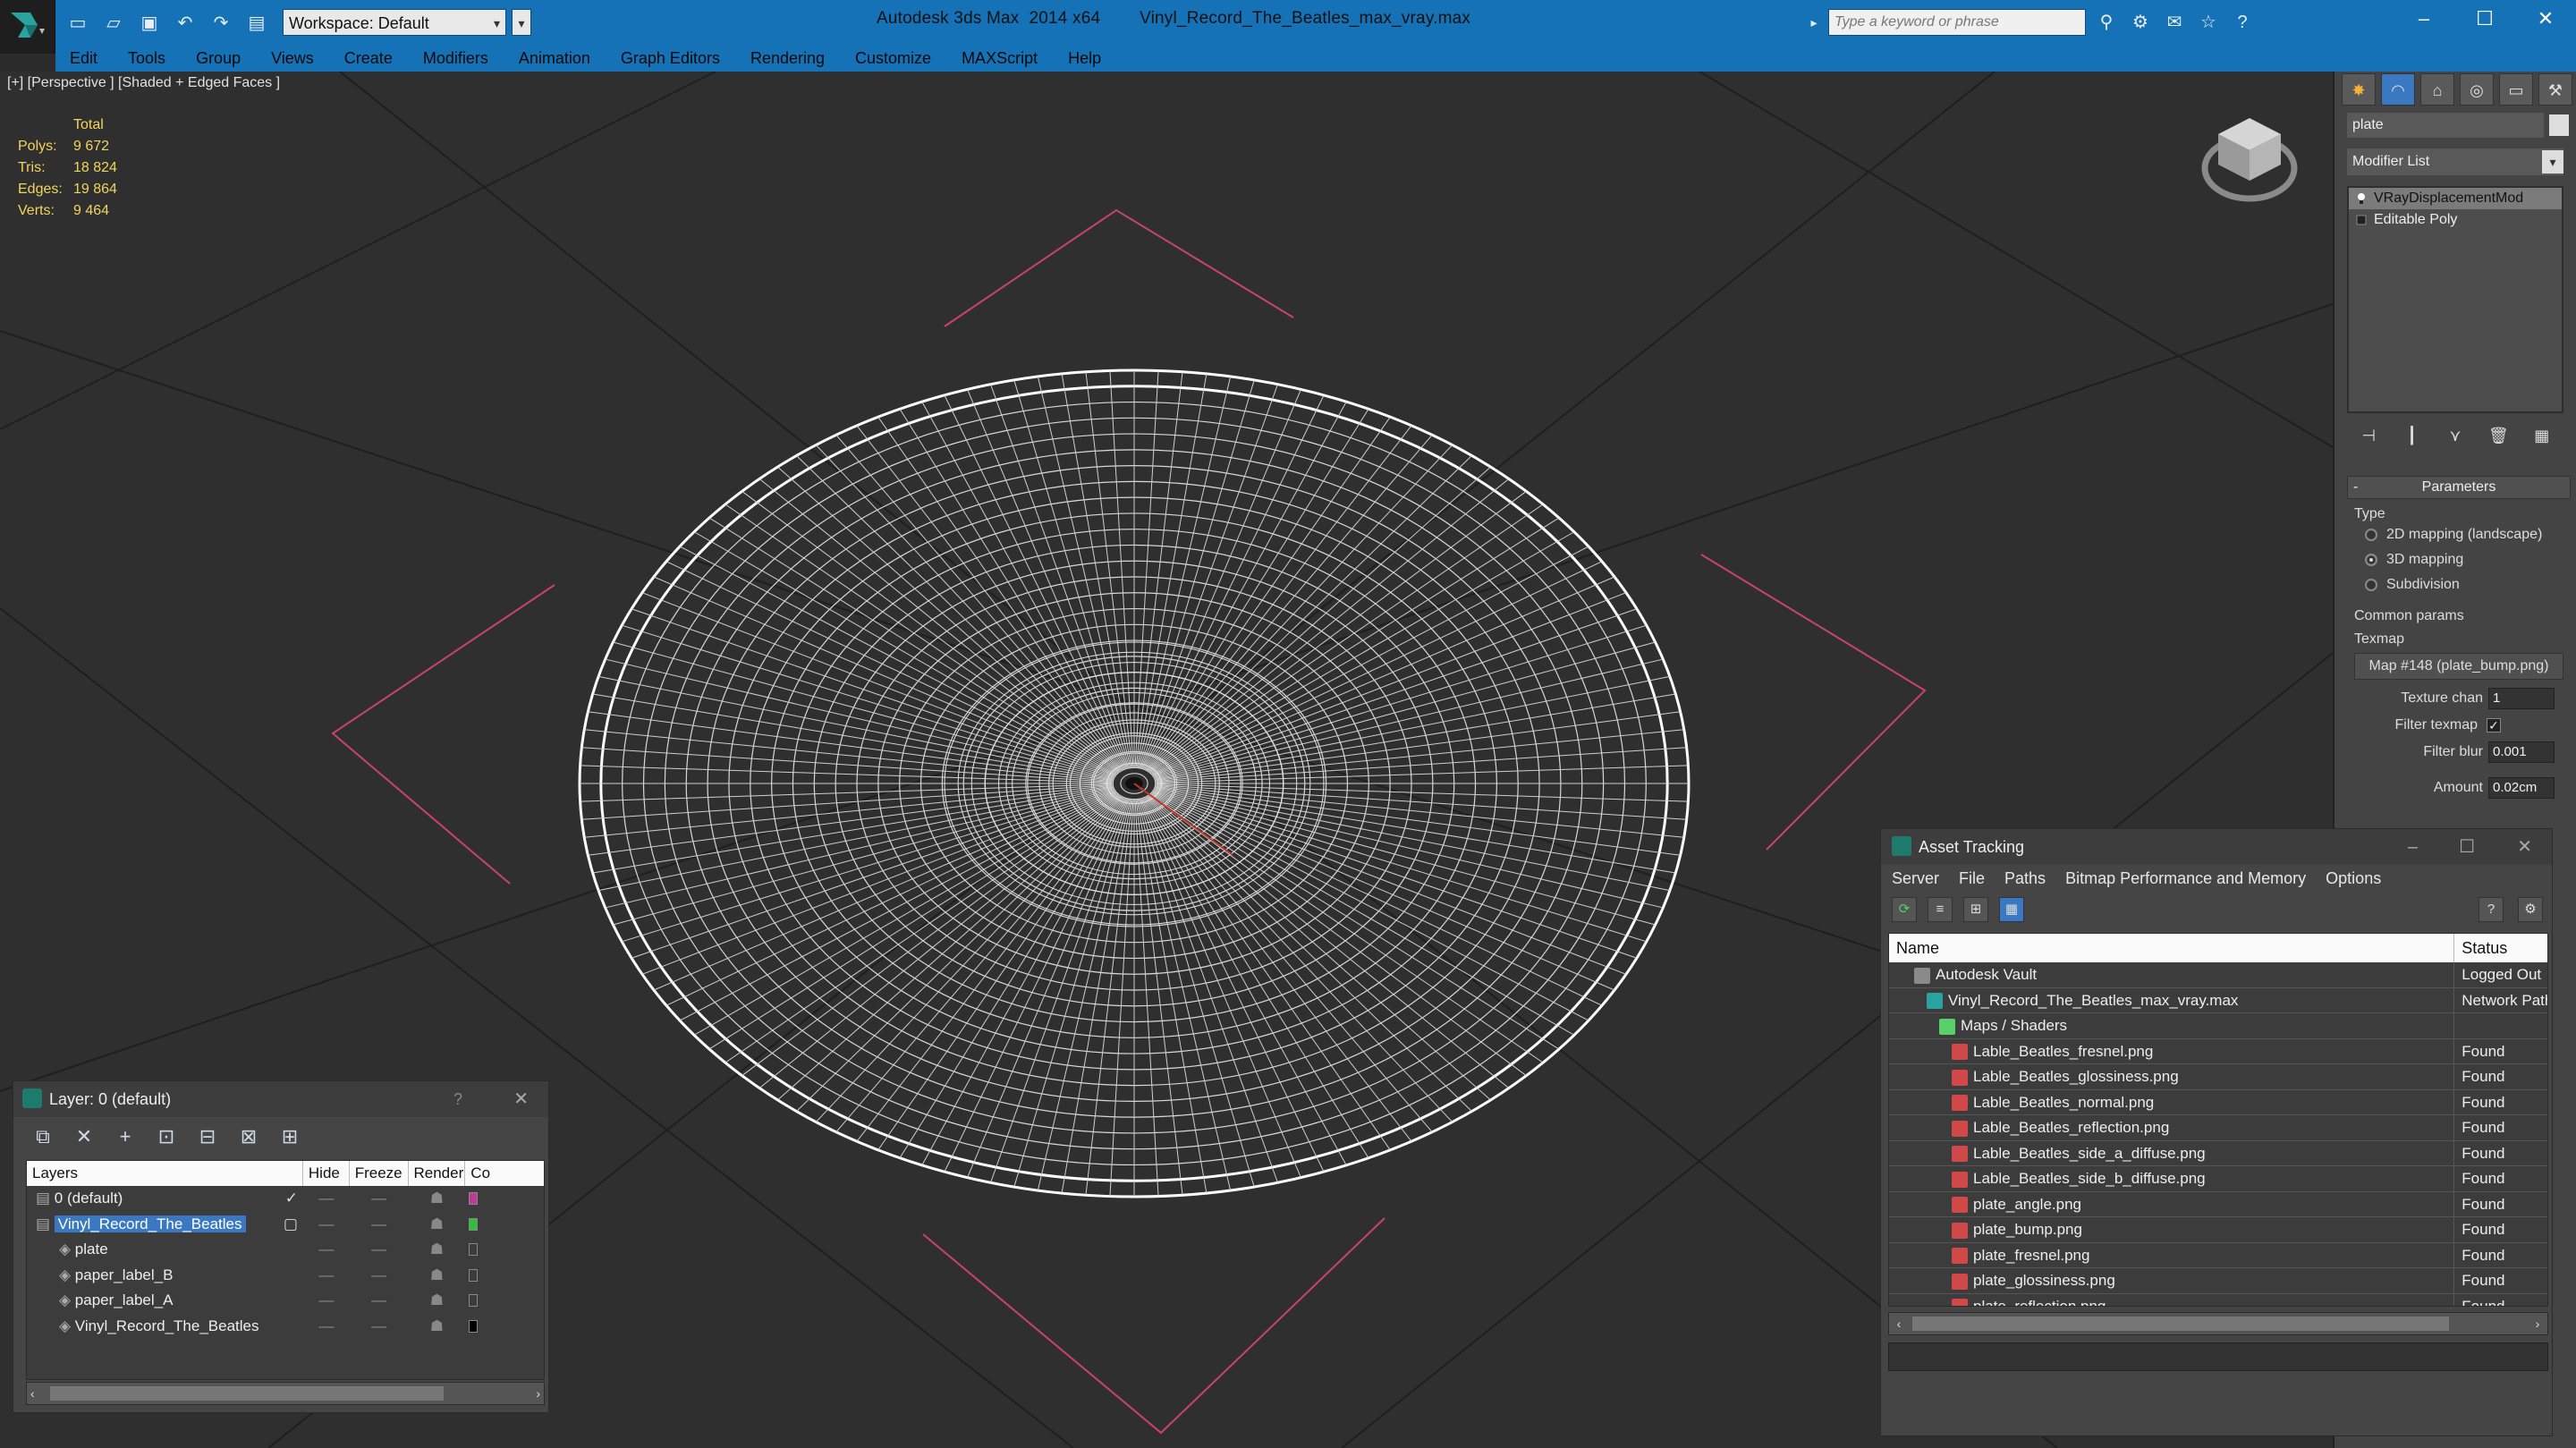  What do you see at coordinates (2218, 1051) in the screenshot?
I see `asset-row: Lable_Beatles_fresnel.png Found` at bounding box center [2218, 1051].